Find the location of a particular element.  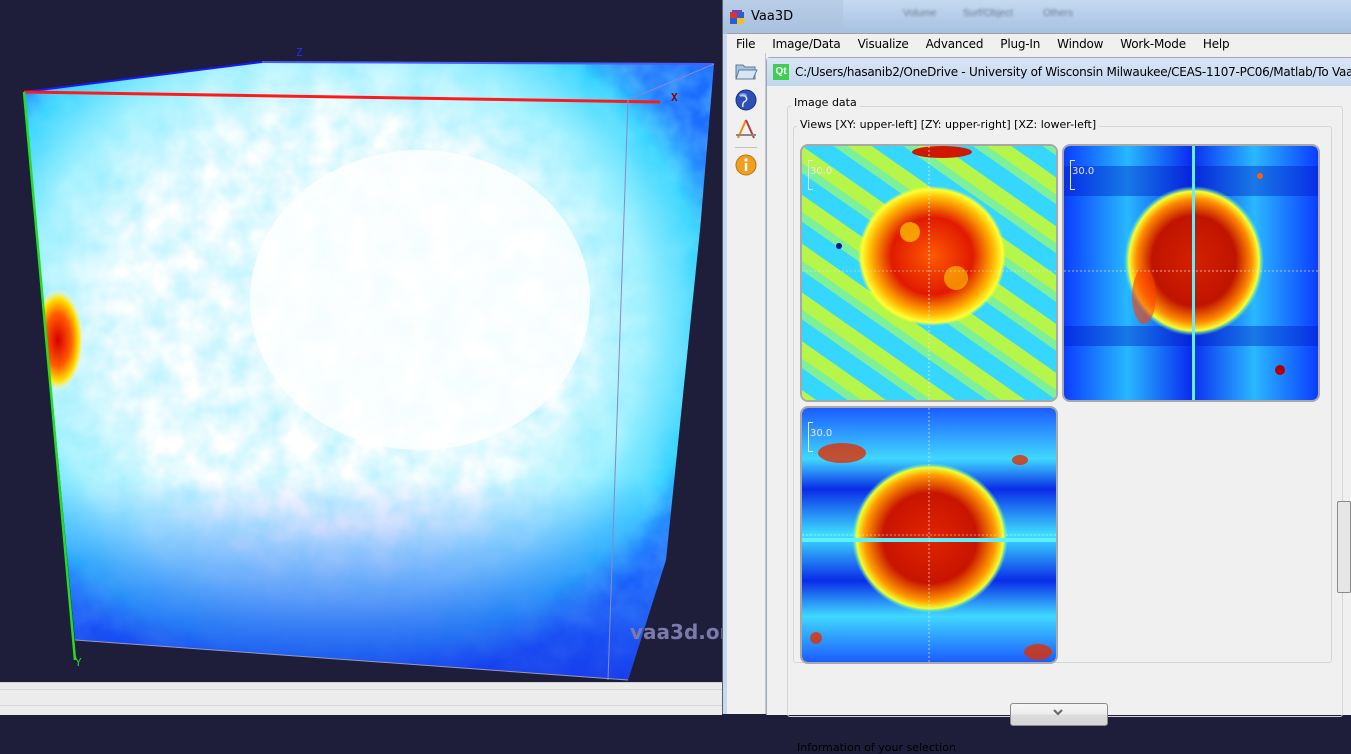

selection-info-label: Information of your selection is located at coordinates (876, 747).